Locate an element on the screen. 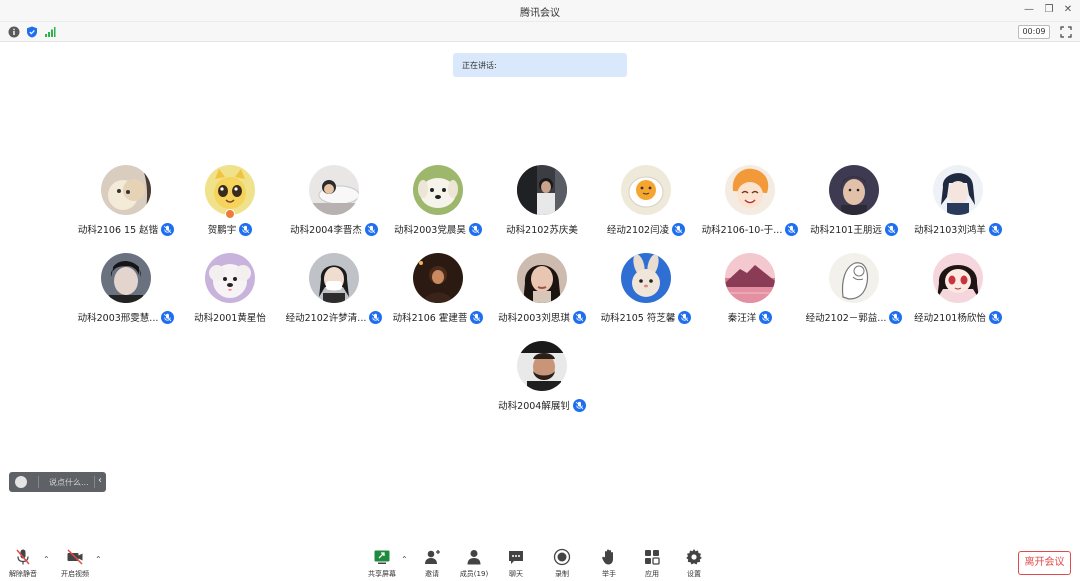 The height and width of the screenshot is (581, 1080). participant-tile: 动科2103刘鸿羊 is located at coordinates (958, 205).